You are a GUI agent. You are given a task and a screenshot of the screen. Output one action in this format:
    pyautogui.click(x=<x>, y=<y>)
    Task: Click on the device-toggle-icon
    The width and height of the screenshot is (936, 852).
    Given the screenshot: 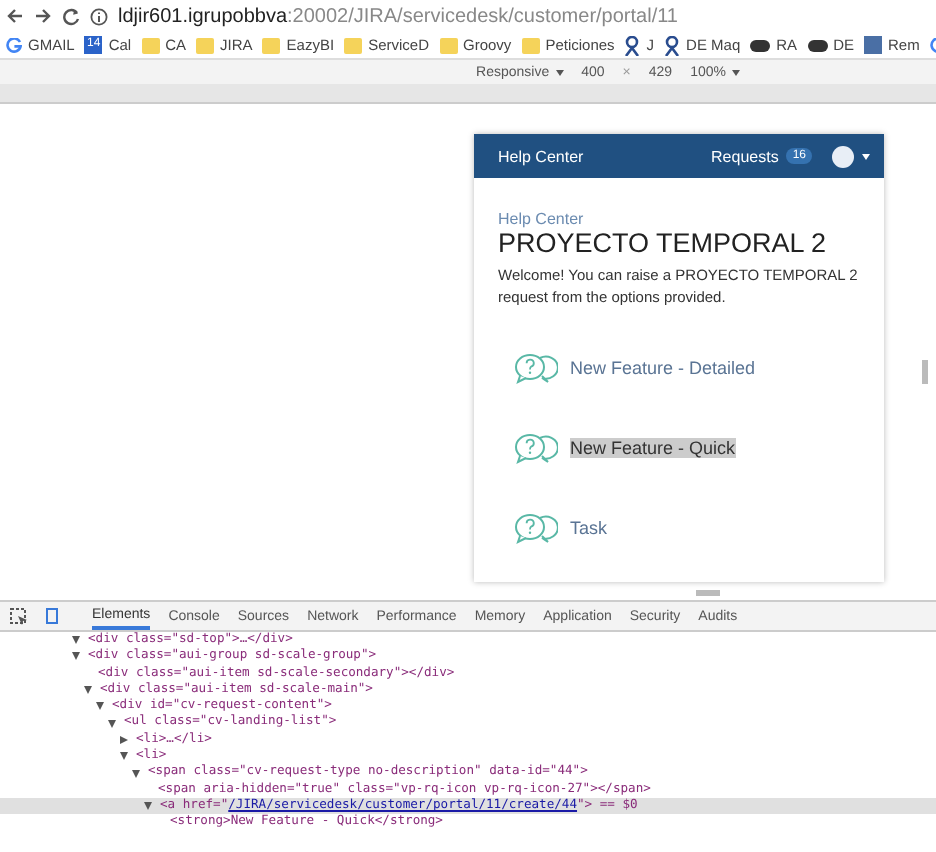 What is the action you would take?
    pyautogui.click(x=52, y=616)
    